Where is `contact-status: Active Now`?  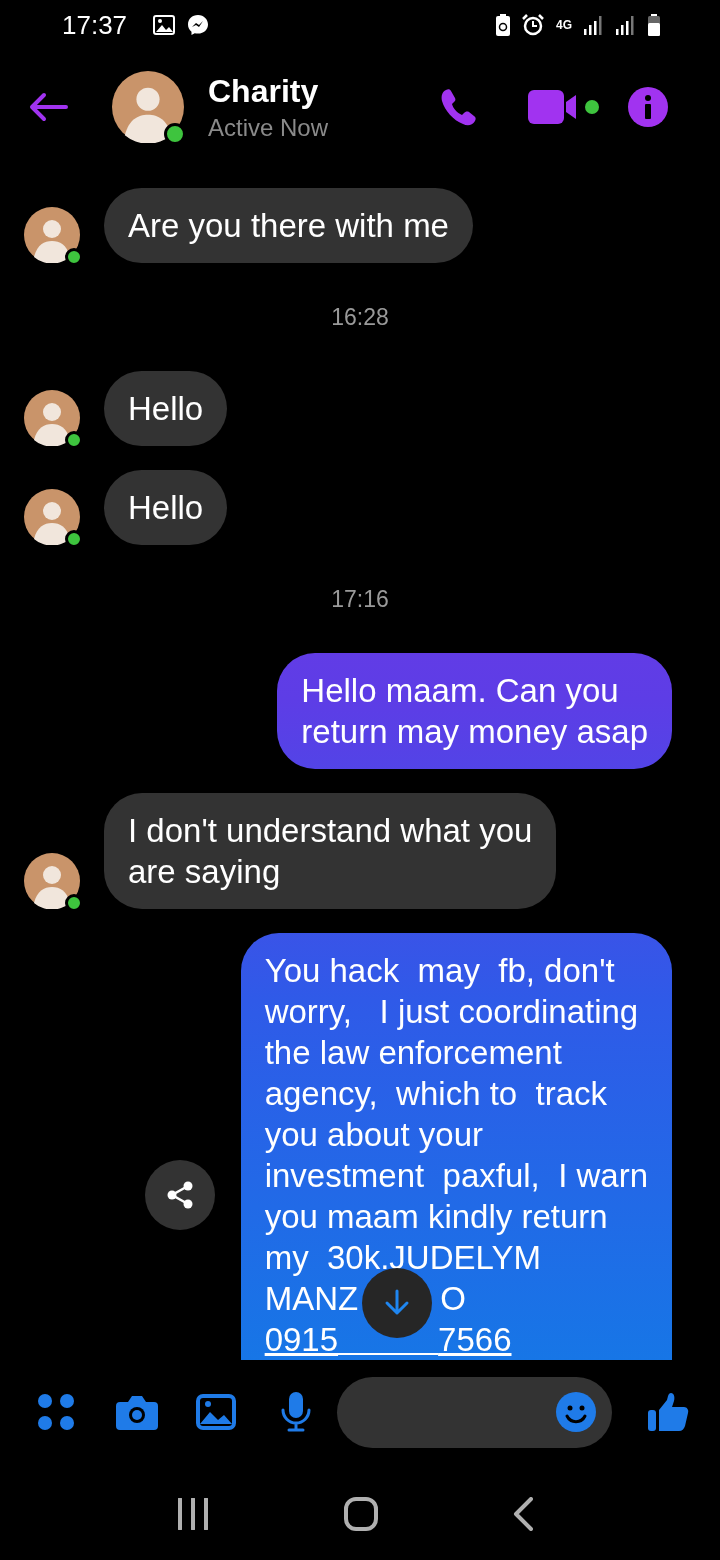 contact-status: Active Now is located at coordinates (269, 127).